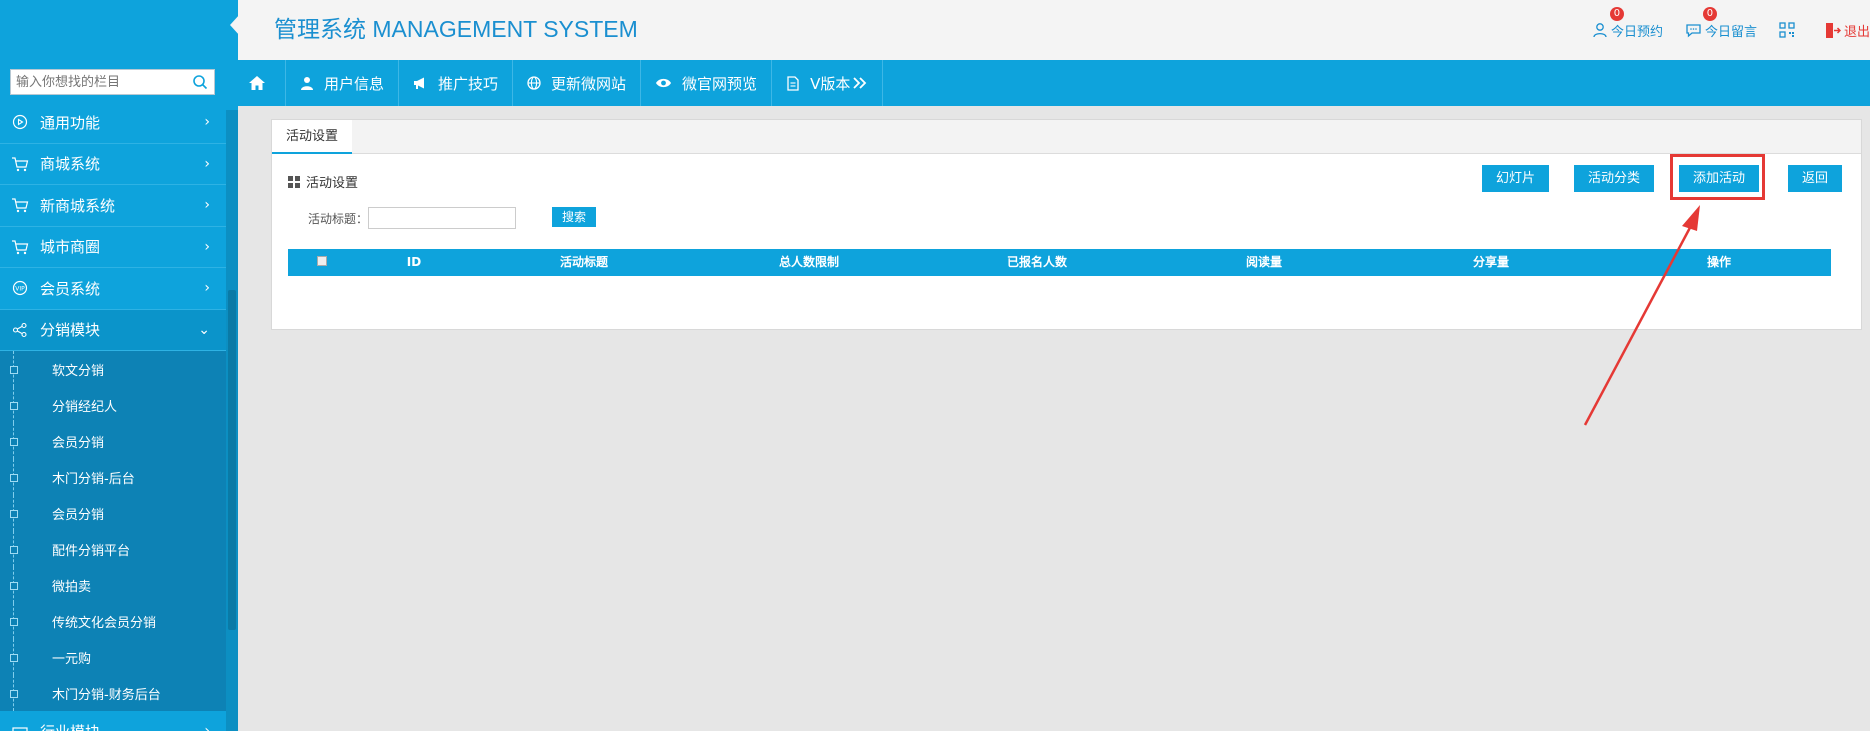 The width and height of the screenshot is (1870, 731). I want to click on nav-bar: 用户信息 推广技巧 更新微网站 微官网预览 V版本, so click(1054, 83).